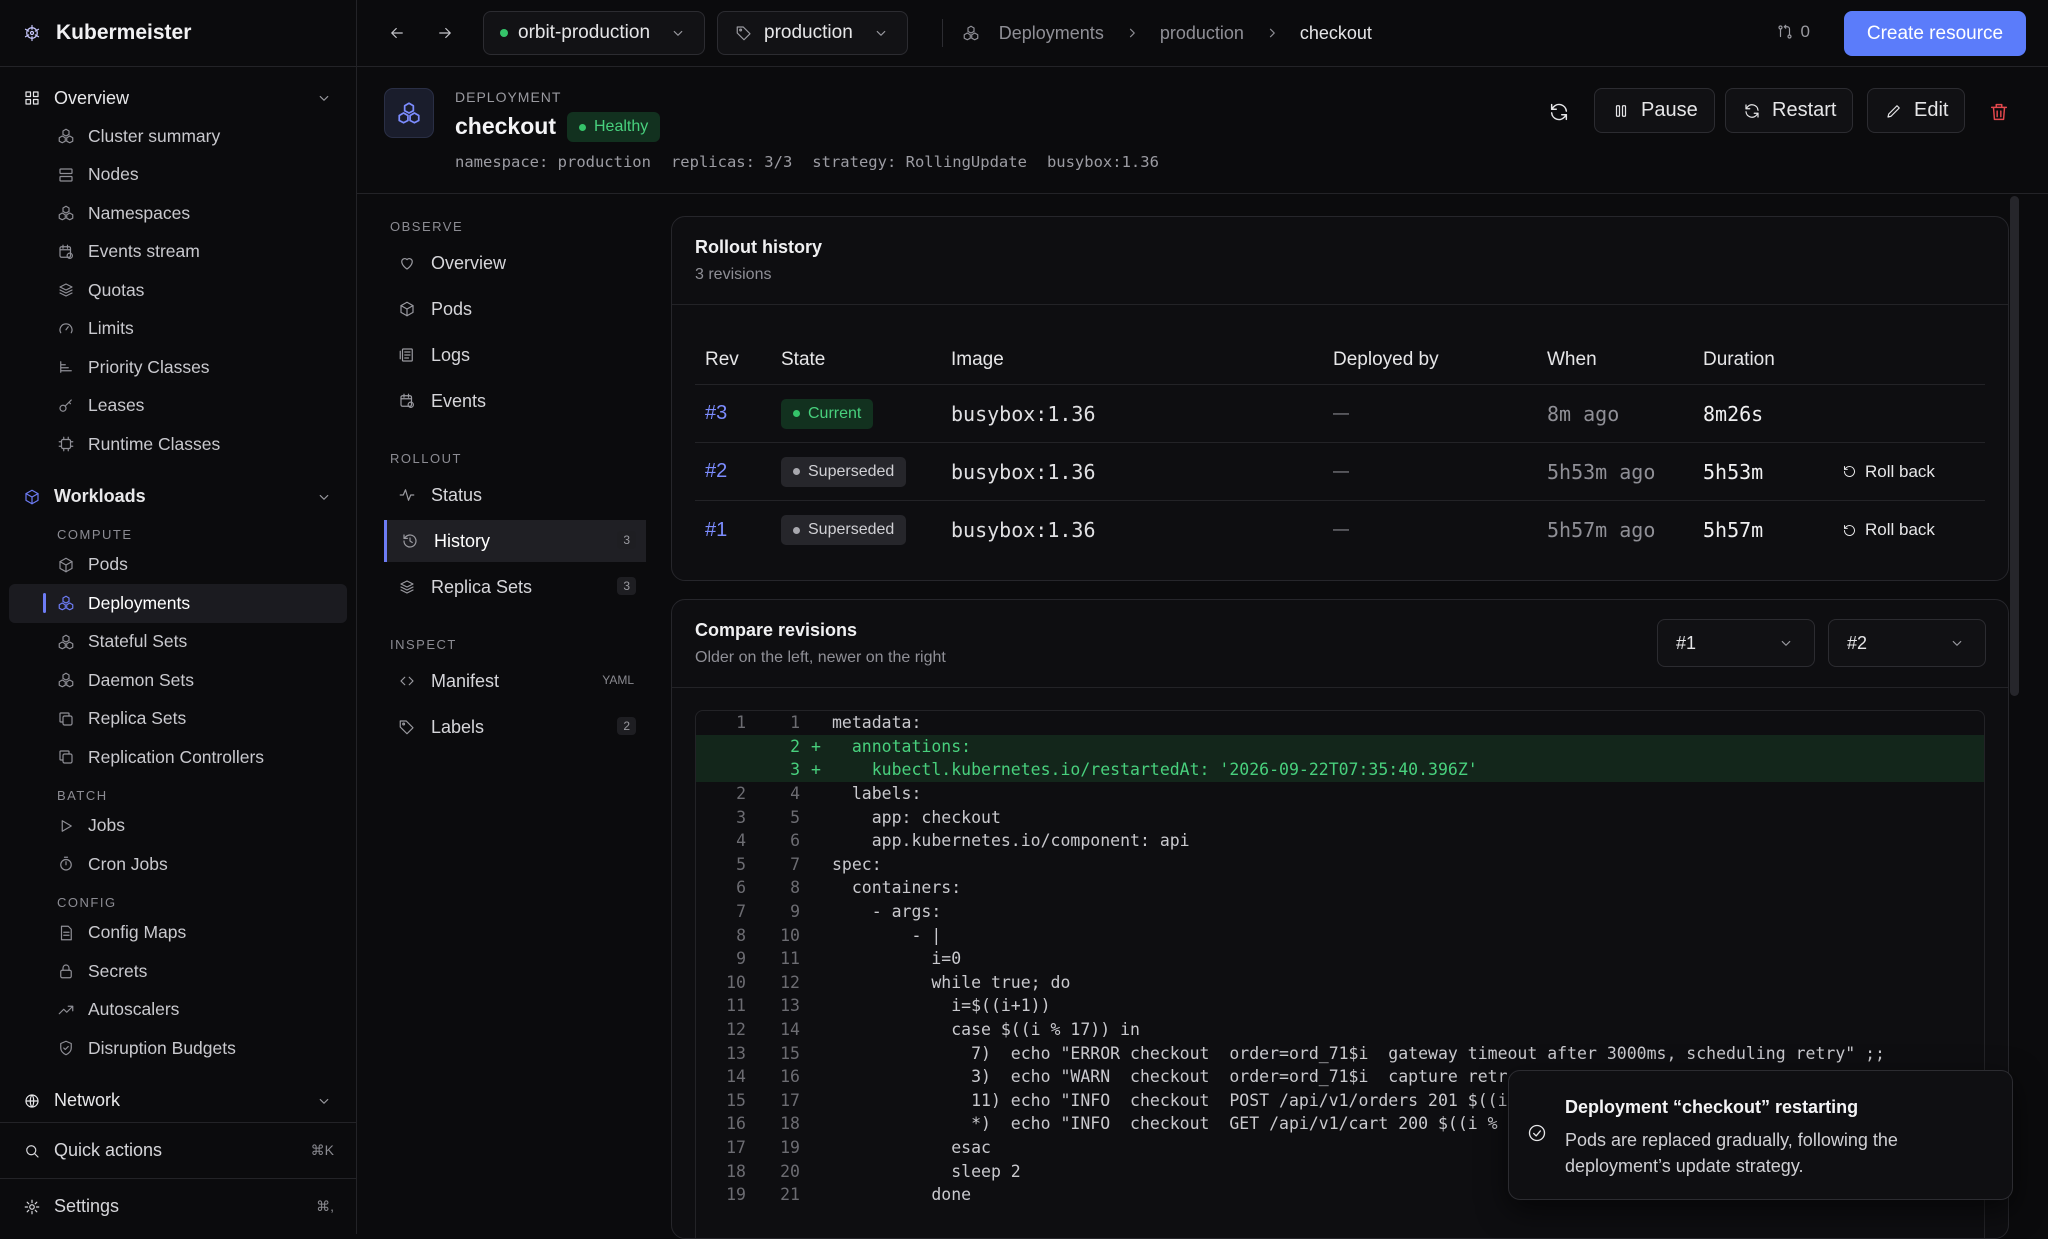  What do you see at coordinates (1654, 110) in the screenshot?
I see `pause-button: Pause` at bounding box center [1654, 110].